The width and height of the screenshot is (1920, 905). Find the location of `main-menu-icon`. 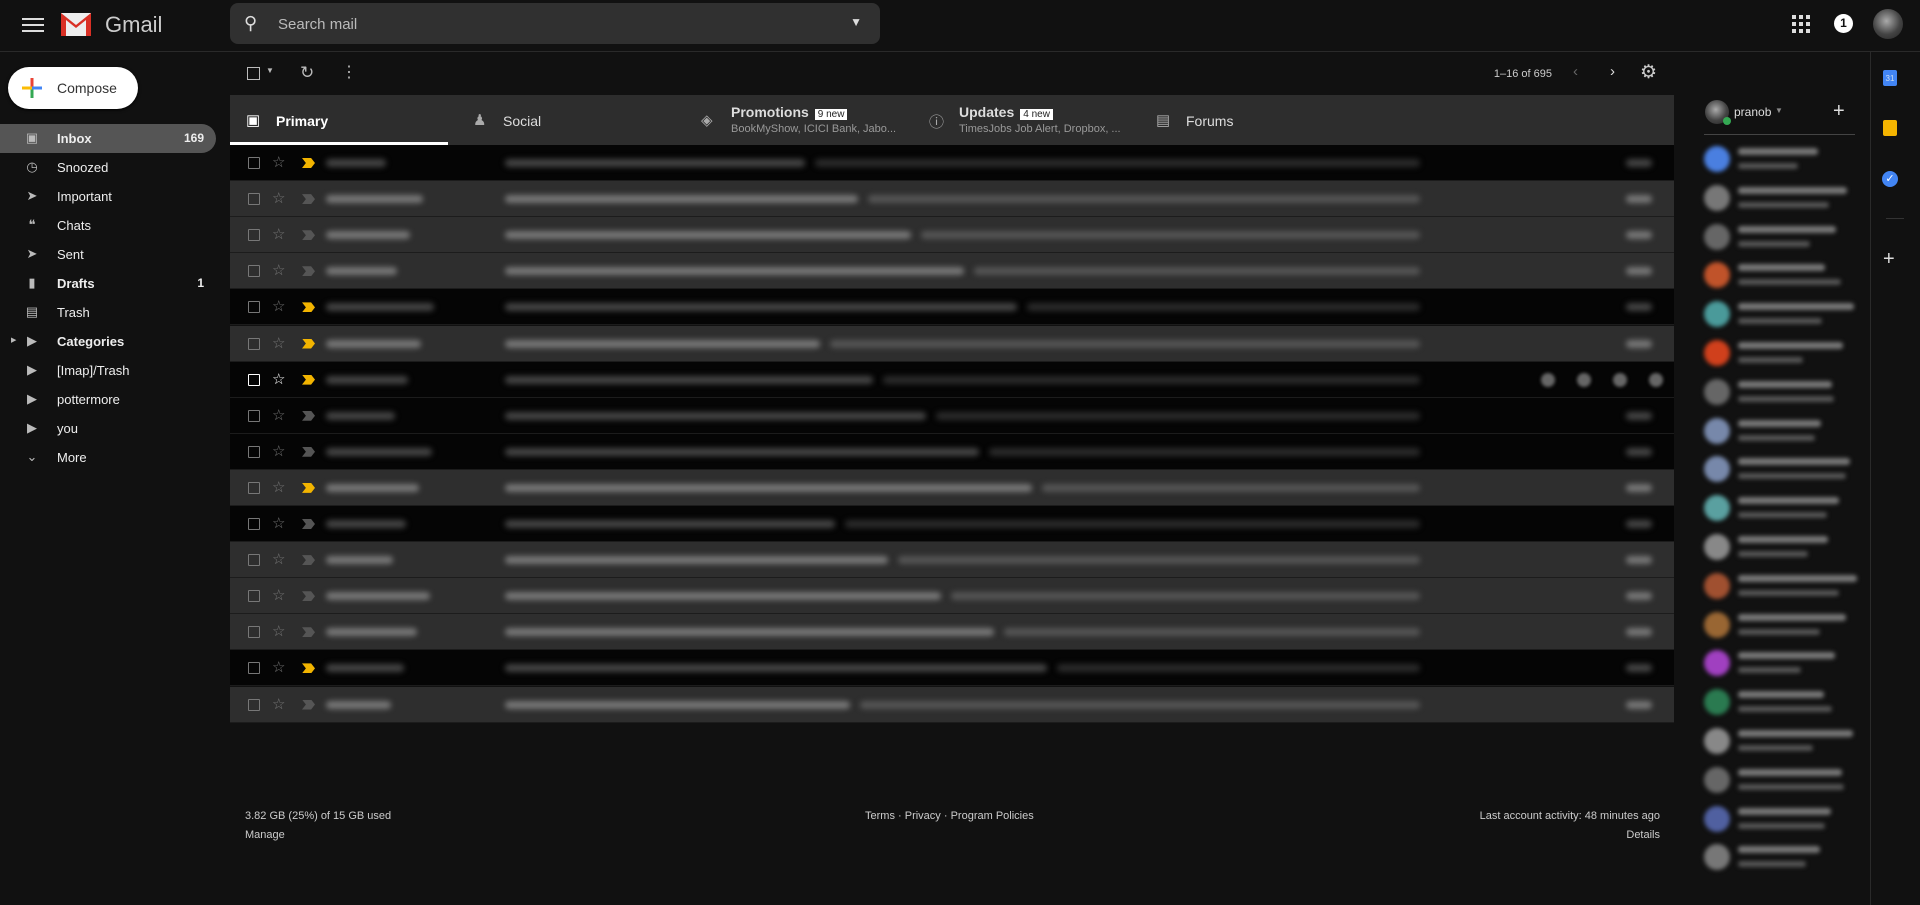

main-menu-icon is located at coordinates (33, 25).